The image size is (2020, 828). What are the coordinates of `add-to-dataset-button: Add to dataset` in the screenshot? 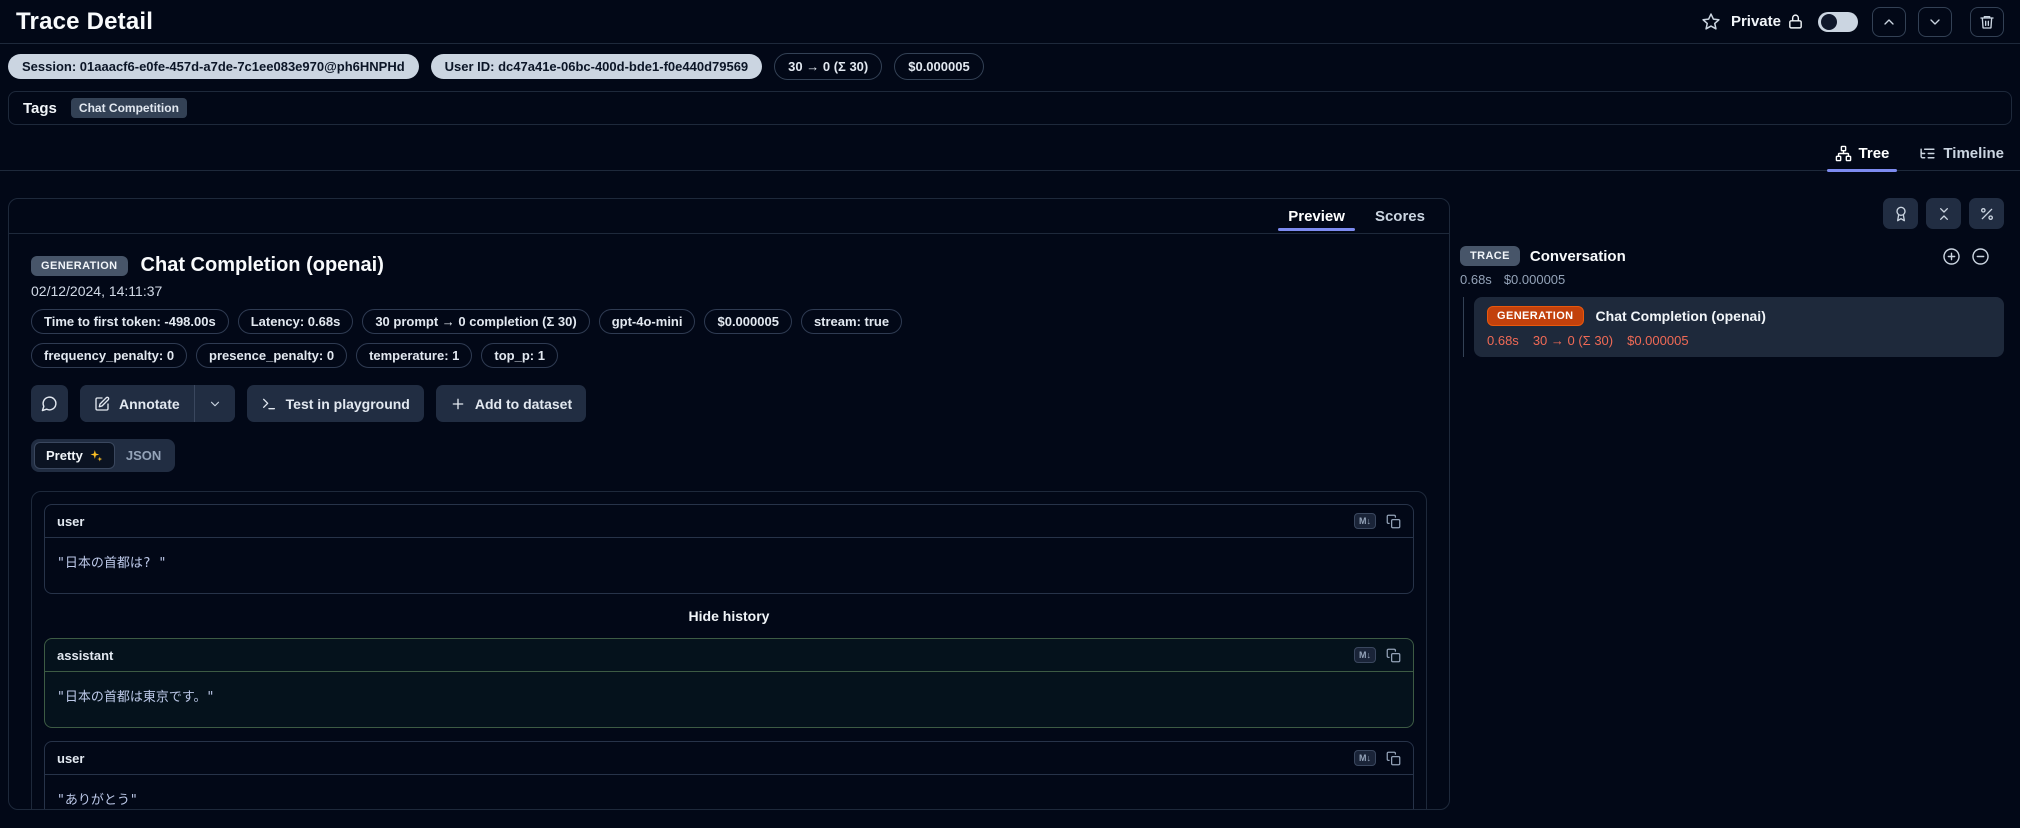 It's located at (511, 403).